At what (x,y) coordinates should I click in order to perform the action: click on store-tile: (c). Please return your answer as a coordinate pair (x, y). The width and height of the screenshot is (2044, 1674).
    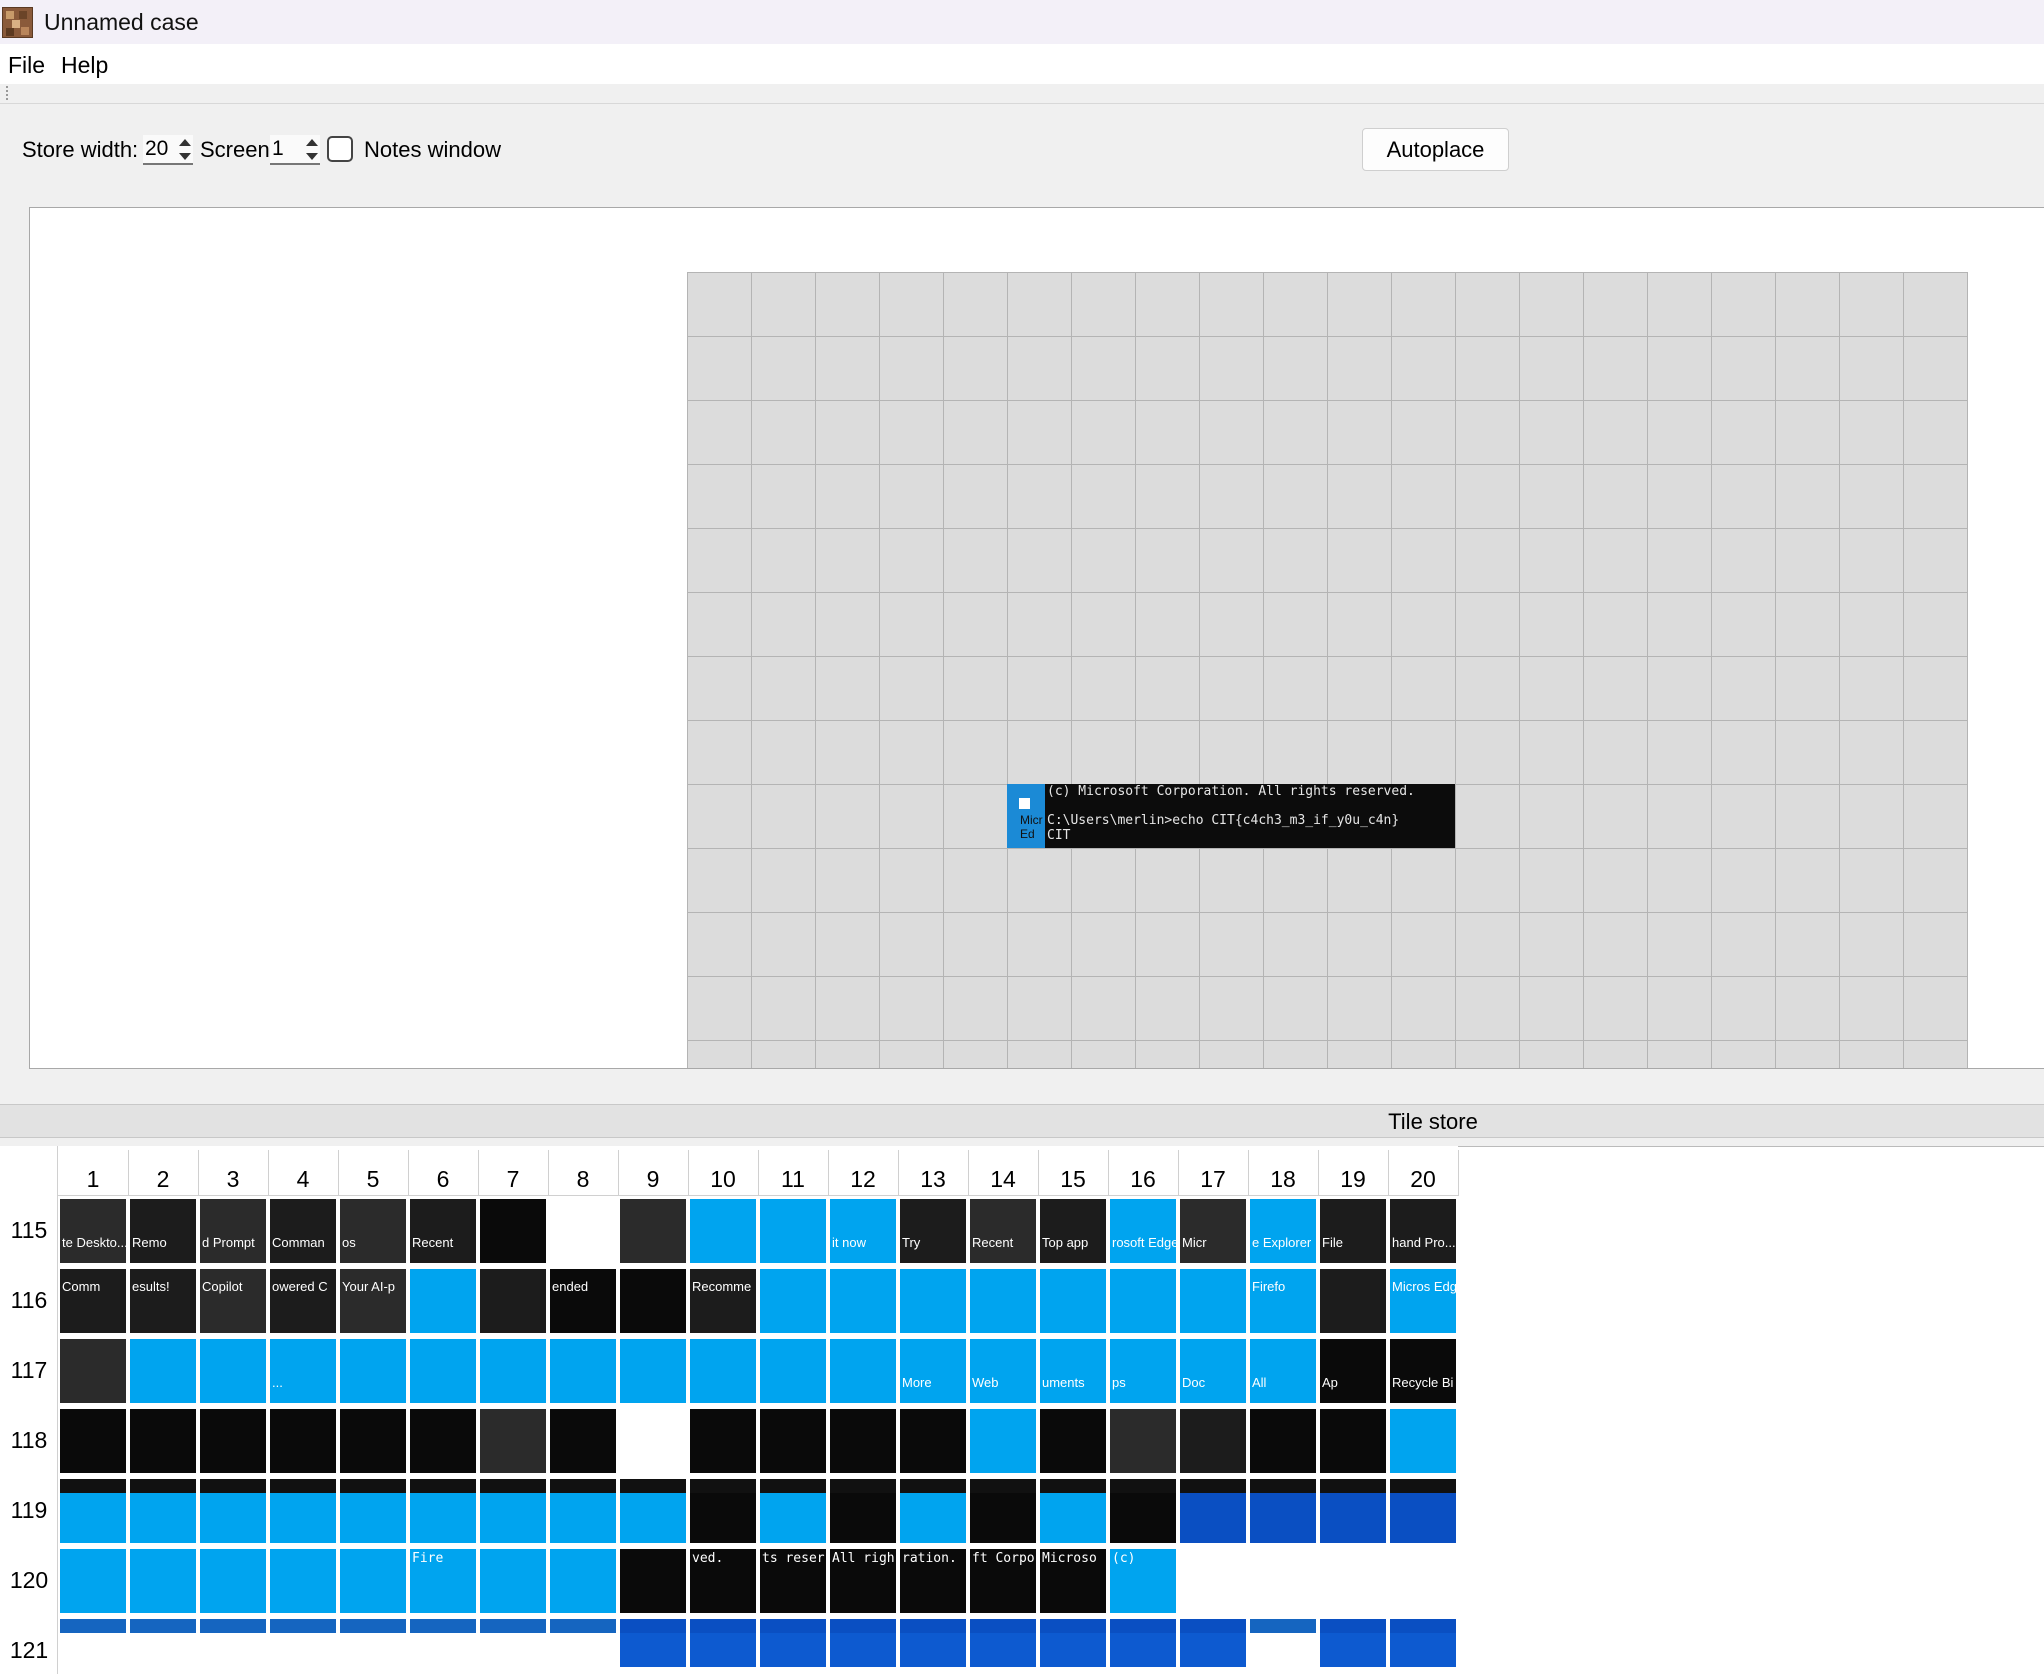
    Looking at the image, I should click on (1143, 1581).